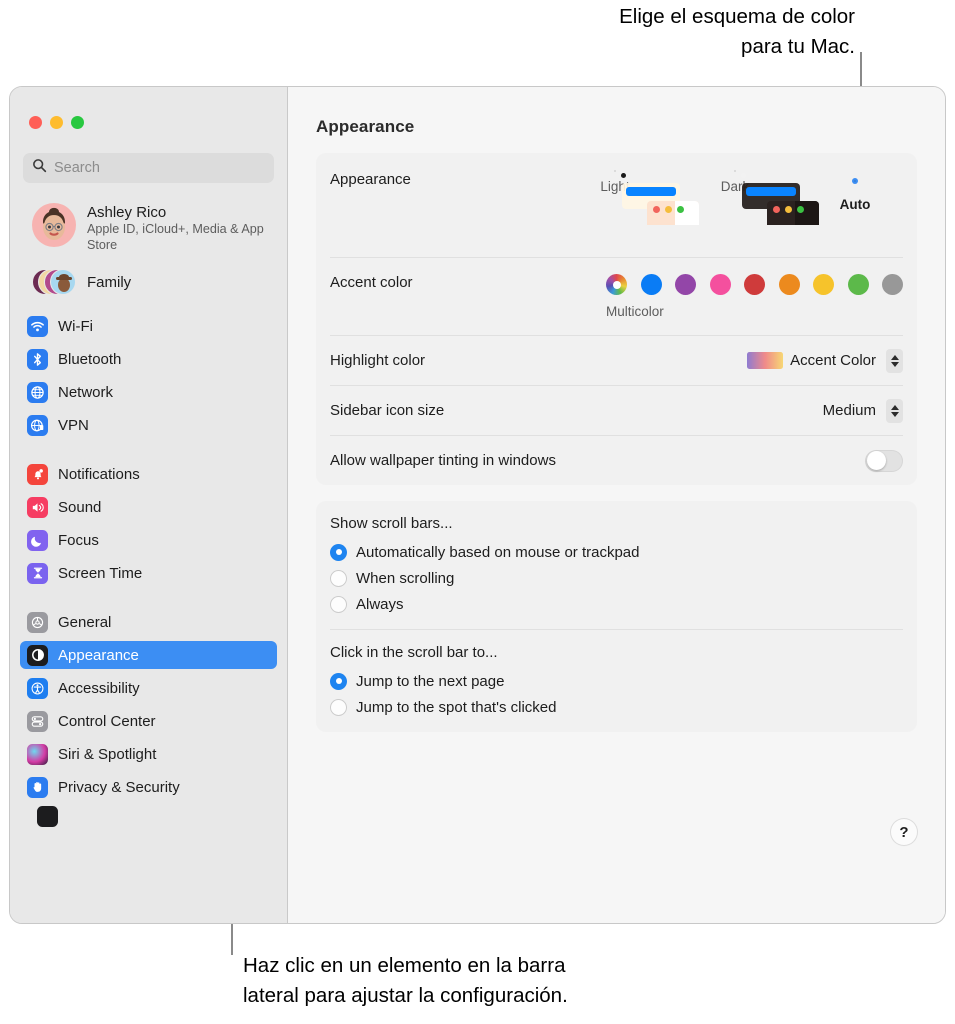  I want to click on accessibility-icon, so click(37, 688).